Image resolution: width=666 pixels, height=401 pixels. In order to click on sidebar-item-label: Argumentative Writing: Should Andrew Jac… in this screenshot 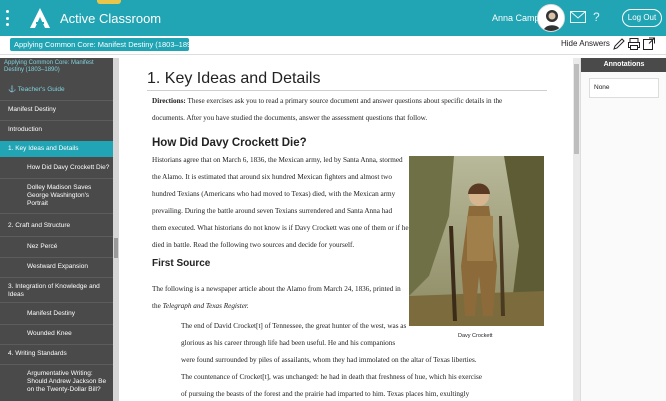, I will do `click(67, 381)`.